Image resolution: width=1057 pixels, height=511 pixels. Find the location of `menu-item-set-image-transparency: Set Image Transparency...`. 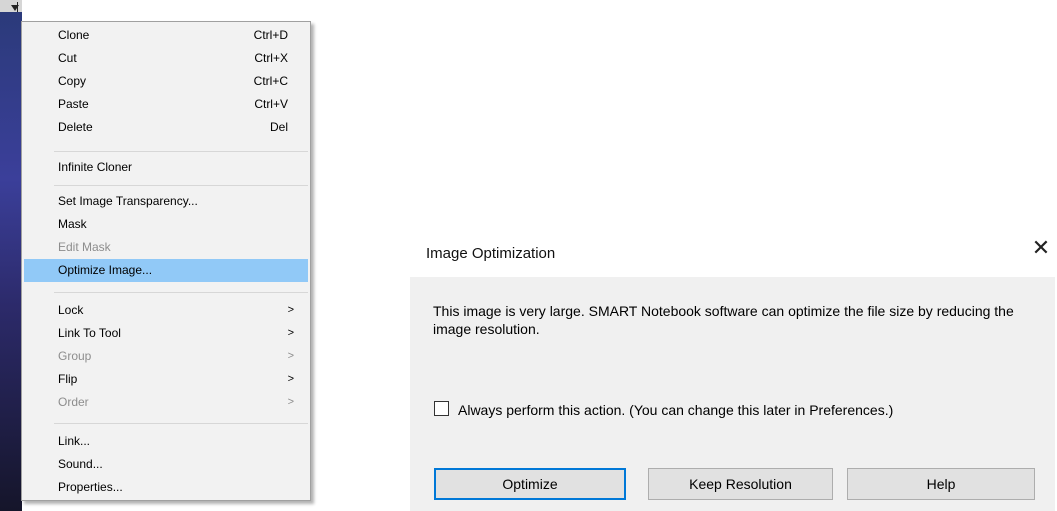

menu-item-set-image-transparency: Set Image Transparency... is located at coordinates (166, 201).